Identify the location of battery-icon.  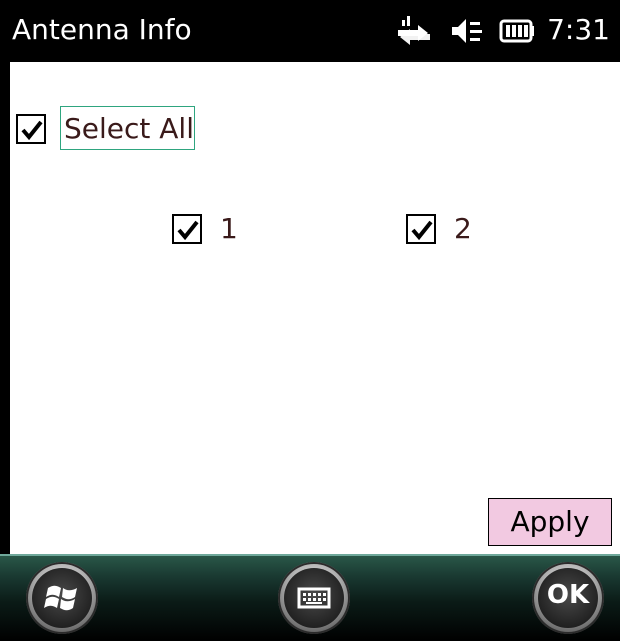
(517, 33).